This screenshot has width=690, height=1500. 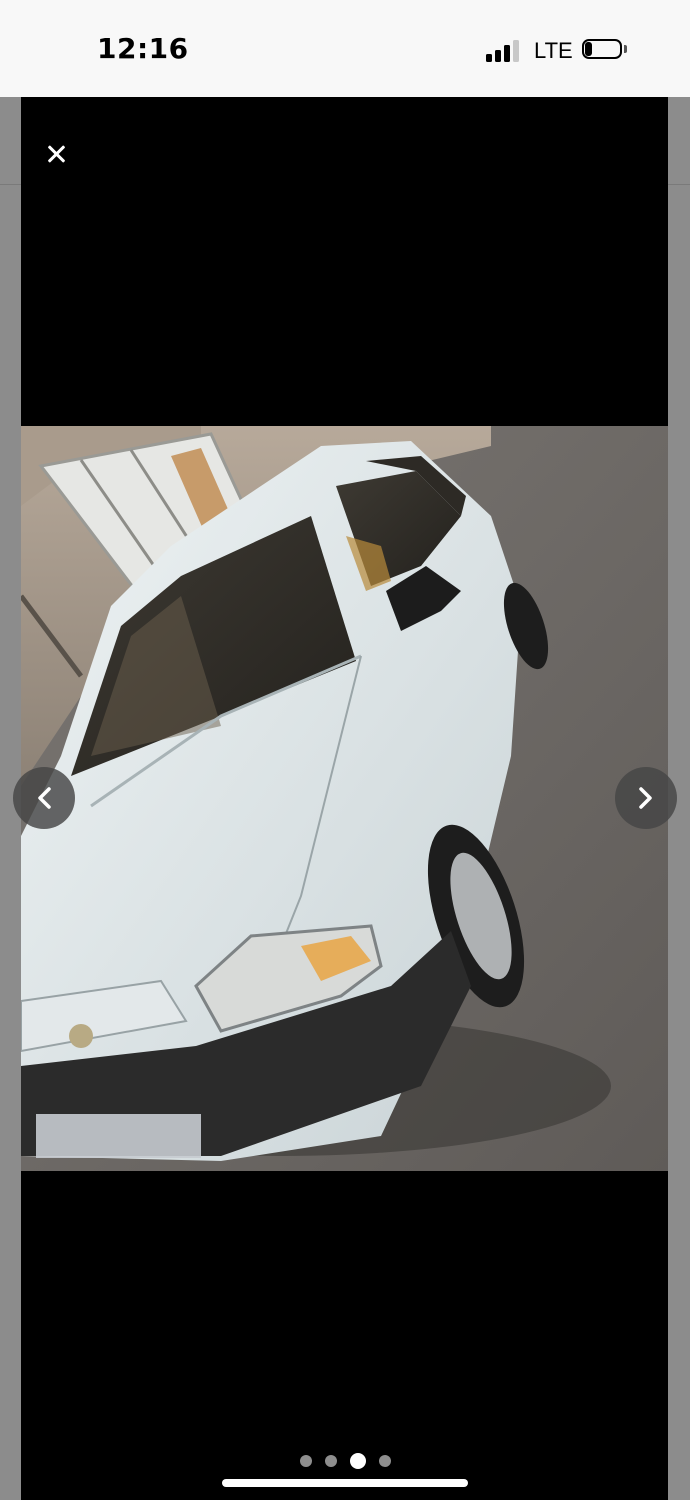 I want to click on chevron-left-icon, so click(x=44, y=798).